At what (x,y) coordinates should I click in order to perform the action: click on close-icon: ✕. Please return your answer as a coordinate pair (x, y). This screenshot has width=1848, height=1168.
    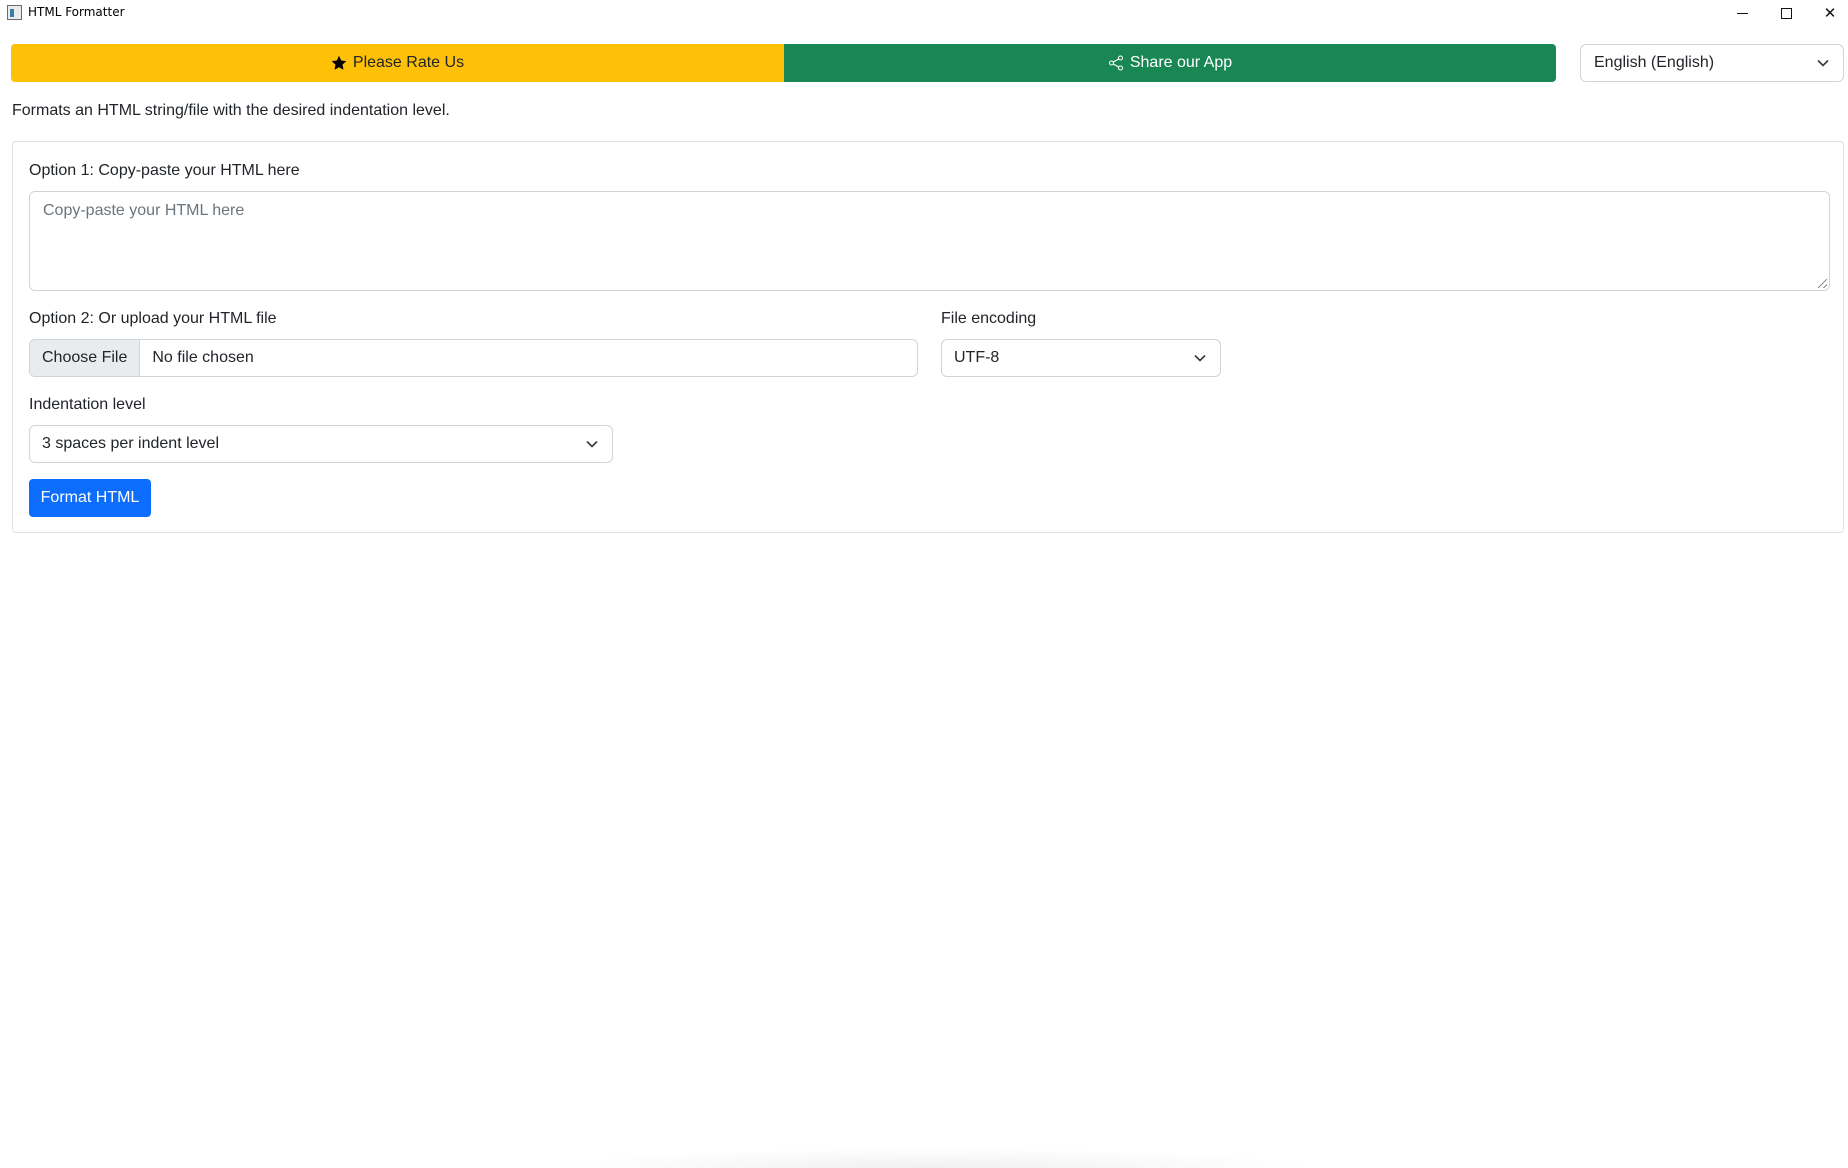
    Looking at the image, I should click on (1830, 13).